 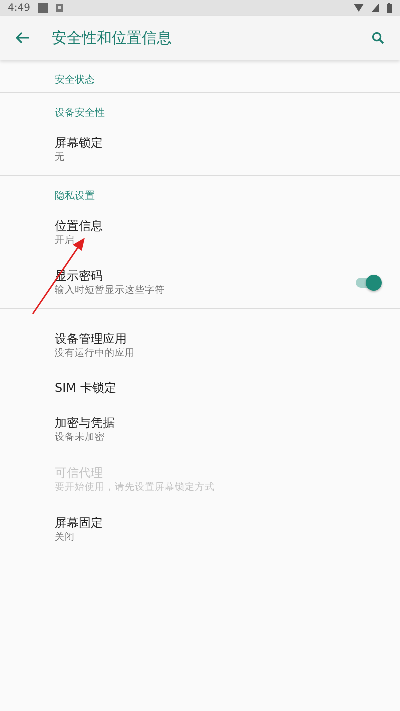 I want to click on back-arrow-icon, so click(x=23, y=38).